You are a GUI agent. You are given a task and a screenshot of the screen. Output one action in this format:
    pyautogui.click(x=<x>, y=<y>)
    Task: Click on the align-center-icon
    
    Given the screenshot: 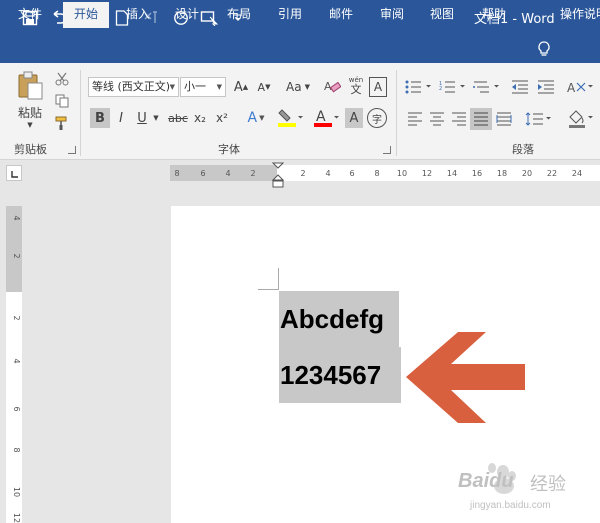 What is the action you would take?
    pyautogui.click(x=437, y=119)
    